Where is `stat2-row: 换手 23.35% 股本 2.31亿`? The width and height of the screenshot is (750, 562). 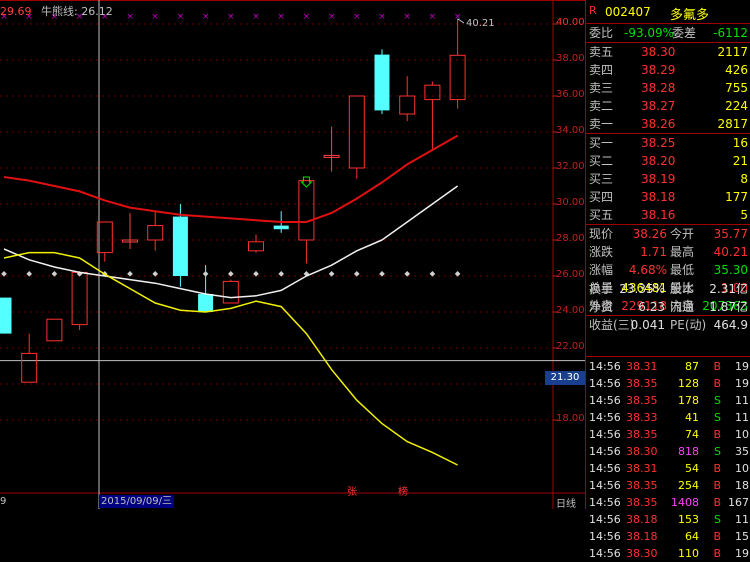 stat2-row: 换手 23.35% 股本 2.31亿 is located at coordinates (668, 289).